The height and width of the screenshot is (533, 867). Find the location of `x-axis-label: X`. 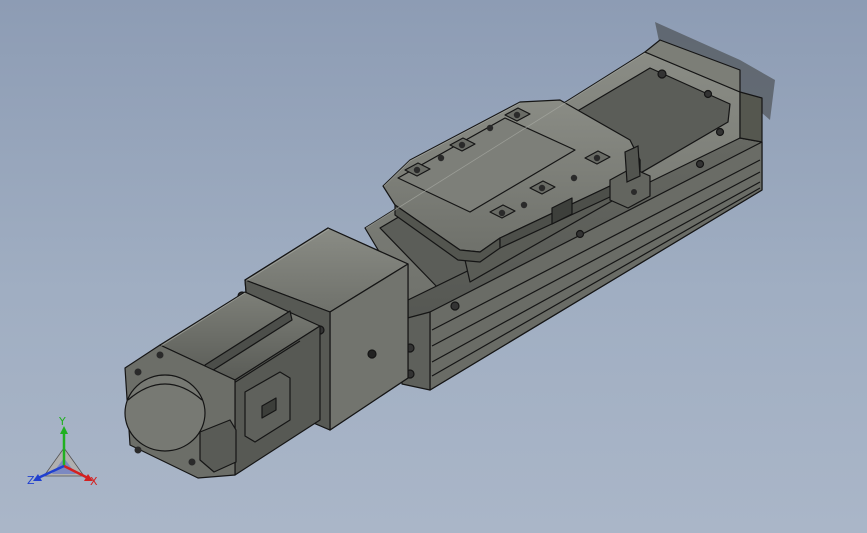

x-axis-label: X is located at coordinates (94, 481).